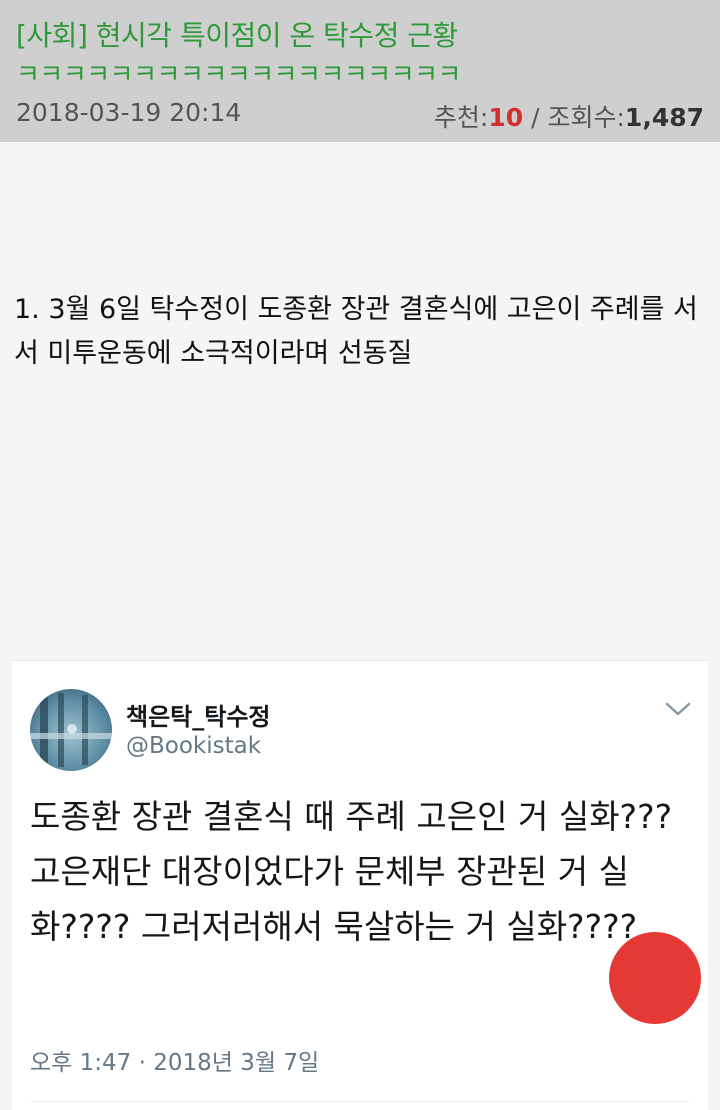  Describe the element at coordinates (678, 709) in the screenshot. I see `chevron-down-icon` at that location.